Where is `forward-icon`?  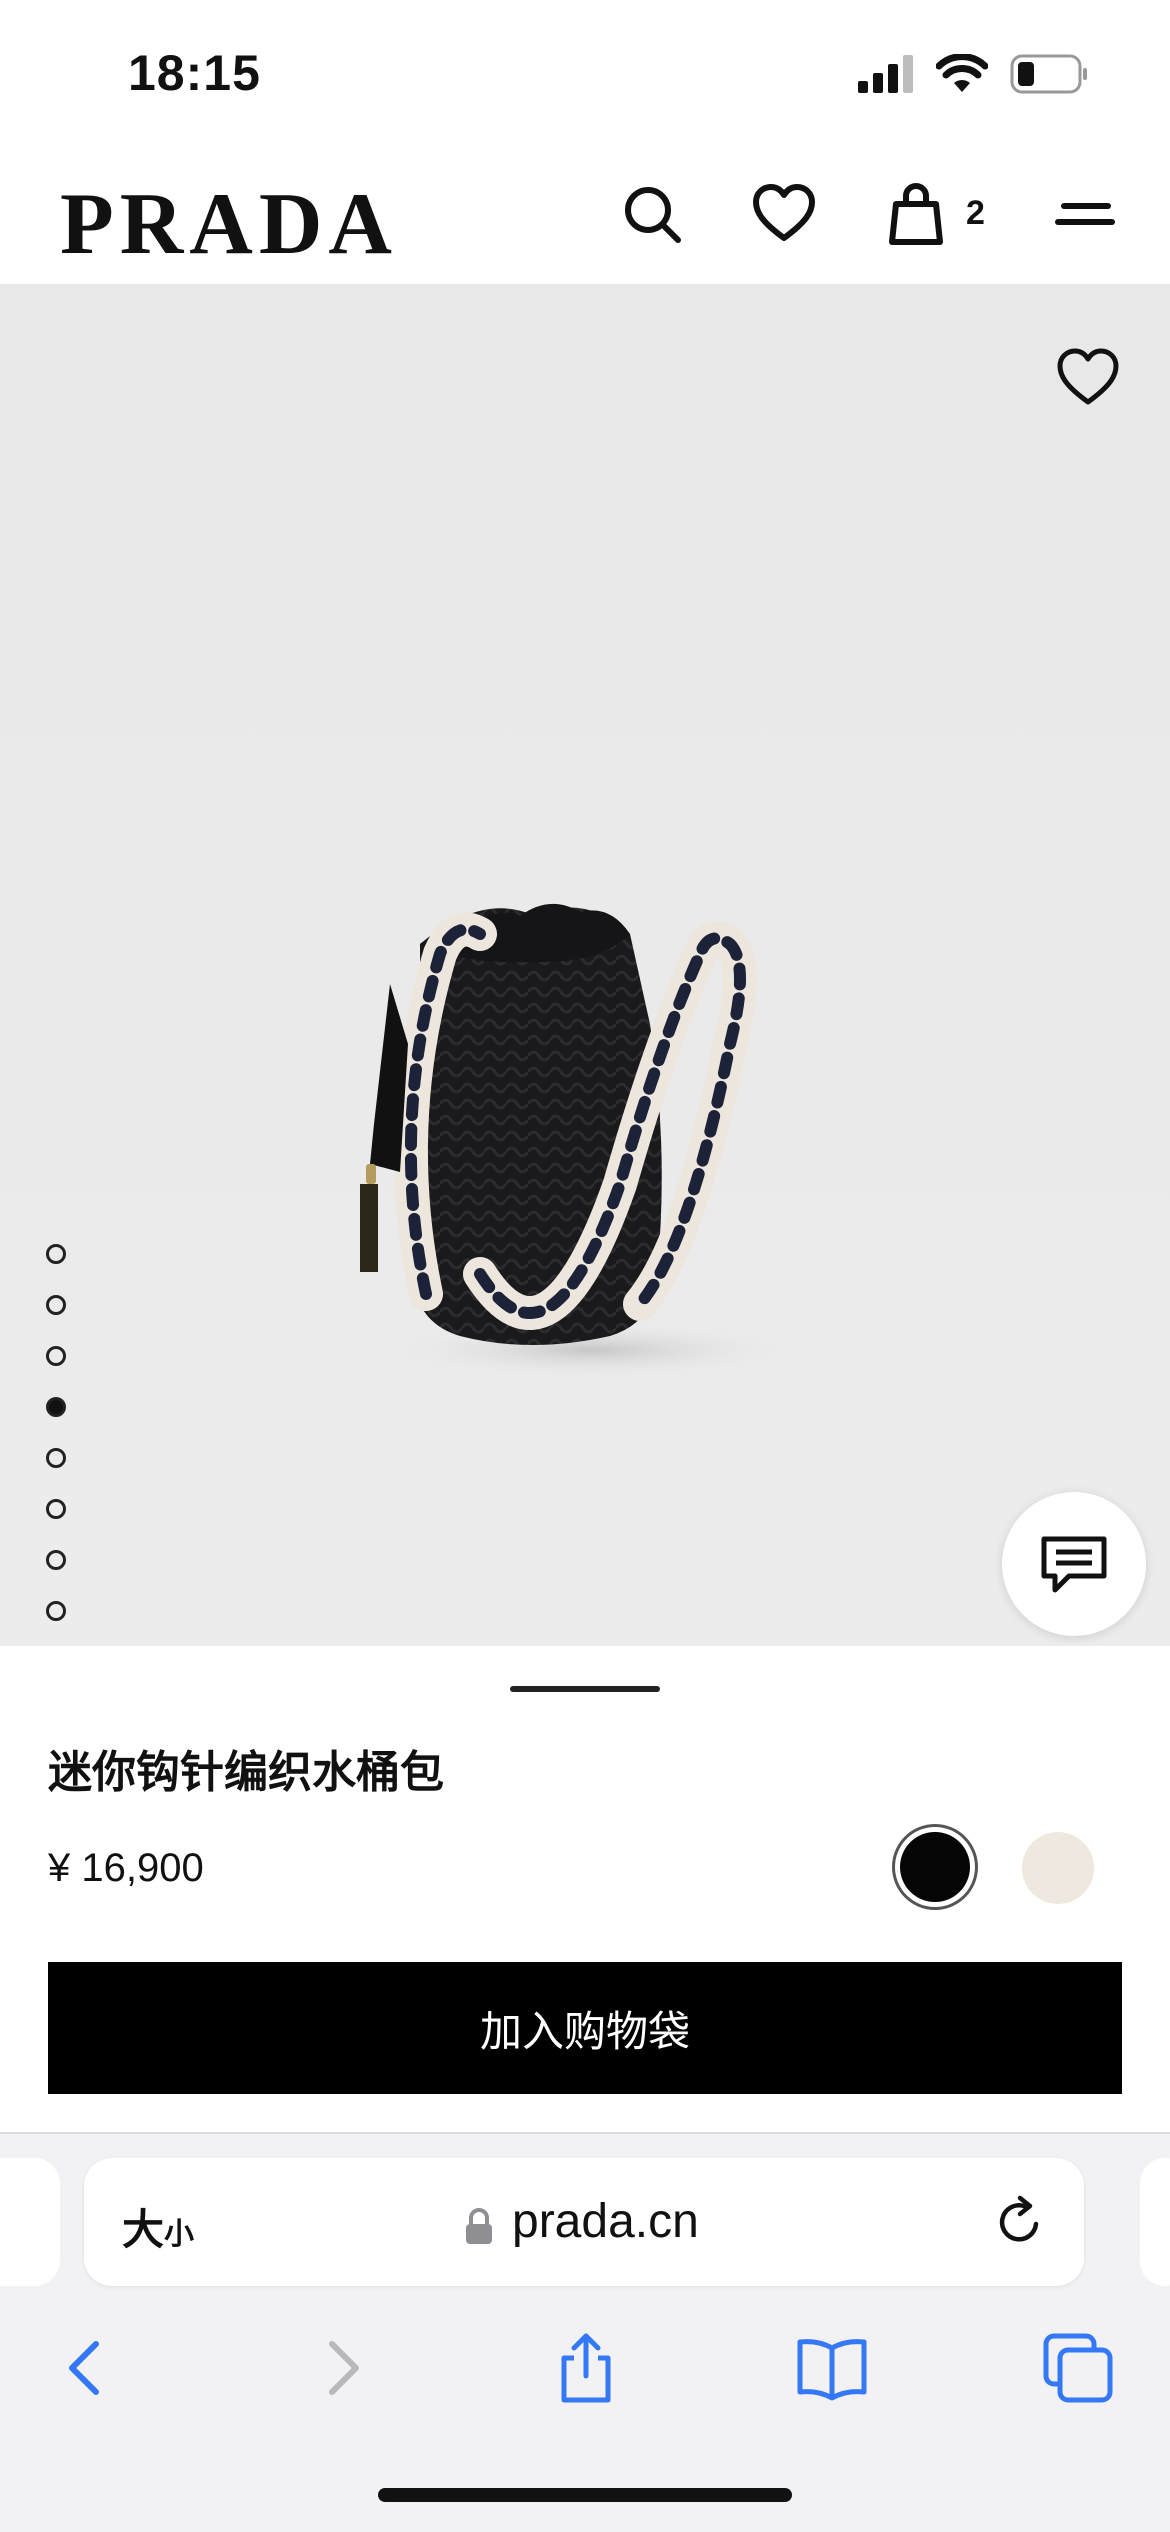
forward-icon is located at coordinates (340, 2368).